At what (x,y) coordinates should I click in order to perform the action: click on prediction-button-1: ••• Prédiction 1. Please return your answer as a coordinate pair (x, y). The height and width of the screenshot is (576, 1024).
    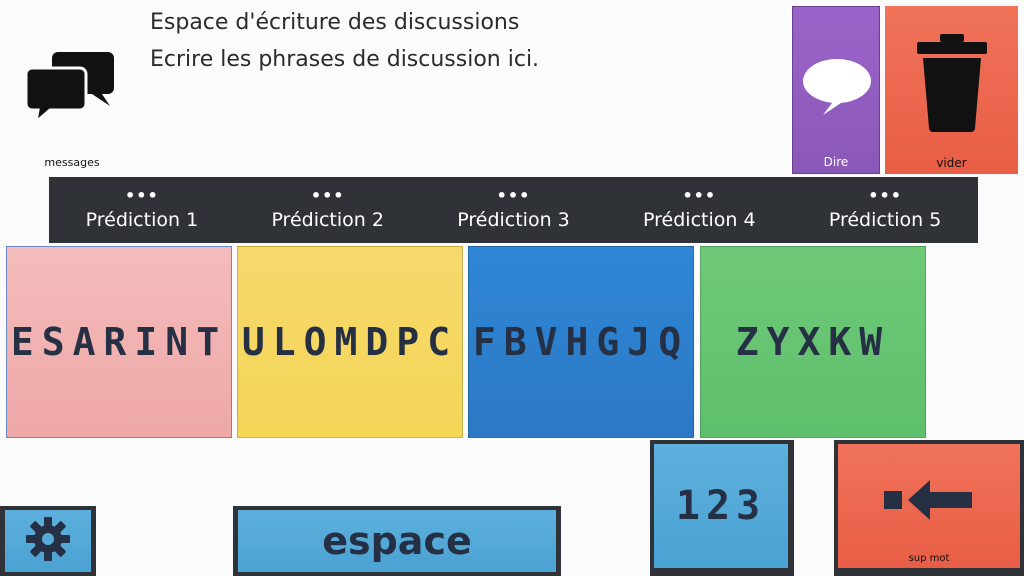
    Looking at the image, I should click on (142, 210).